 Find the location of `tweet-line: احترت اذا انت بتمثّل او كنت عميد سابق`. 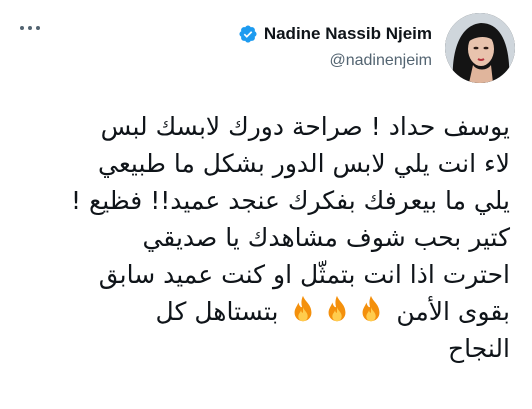

tweet-line: احترت اذا انت بتمثّل او كنت عميد سابق is located at coordinates (304, 274).